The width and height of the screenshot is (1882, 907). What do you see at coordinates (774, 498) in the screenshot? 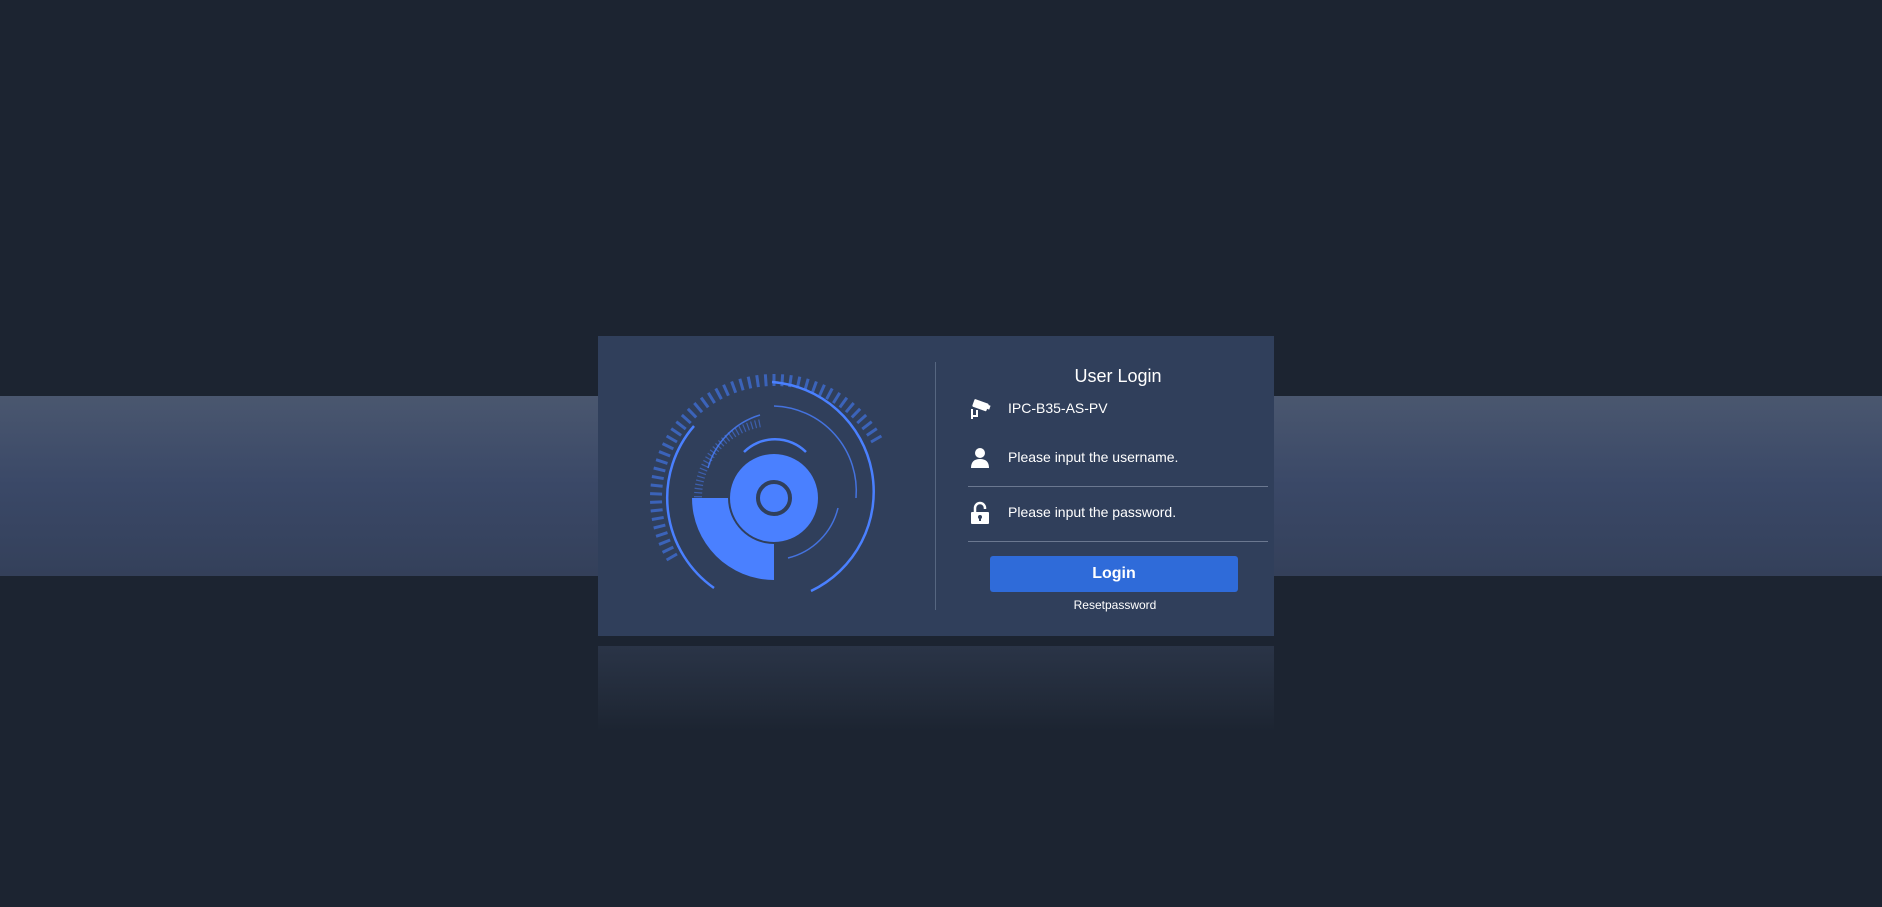
I see `center-disc` at bounding box center [774, 498].